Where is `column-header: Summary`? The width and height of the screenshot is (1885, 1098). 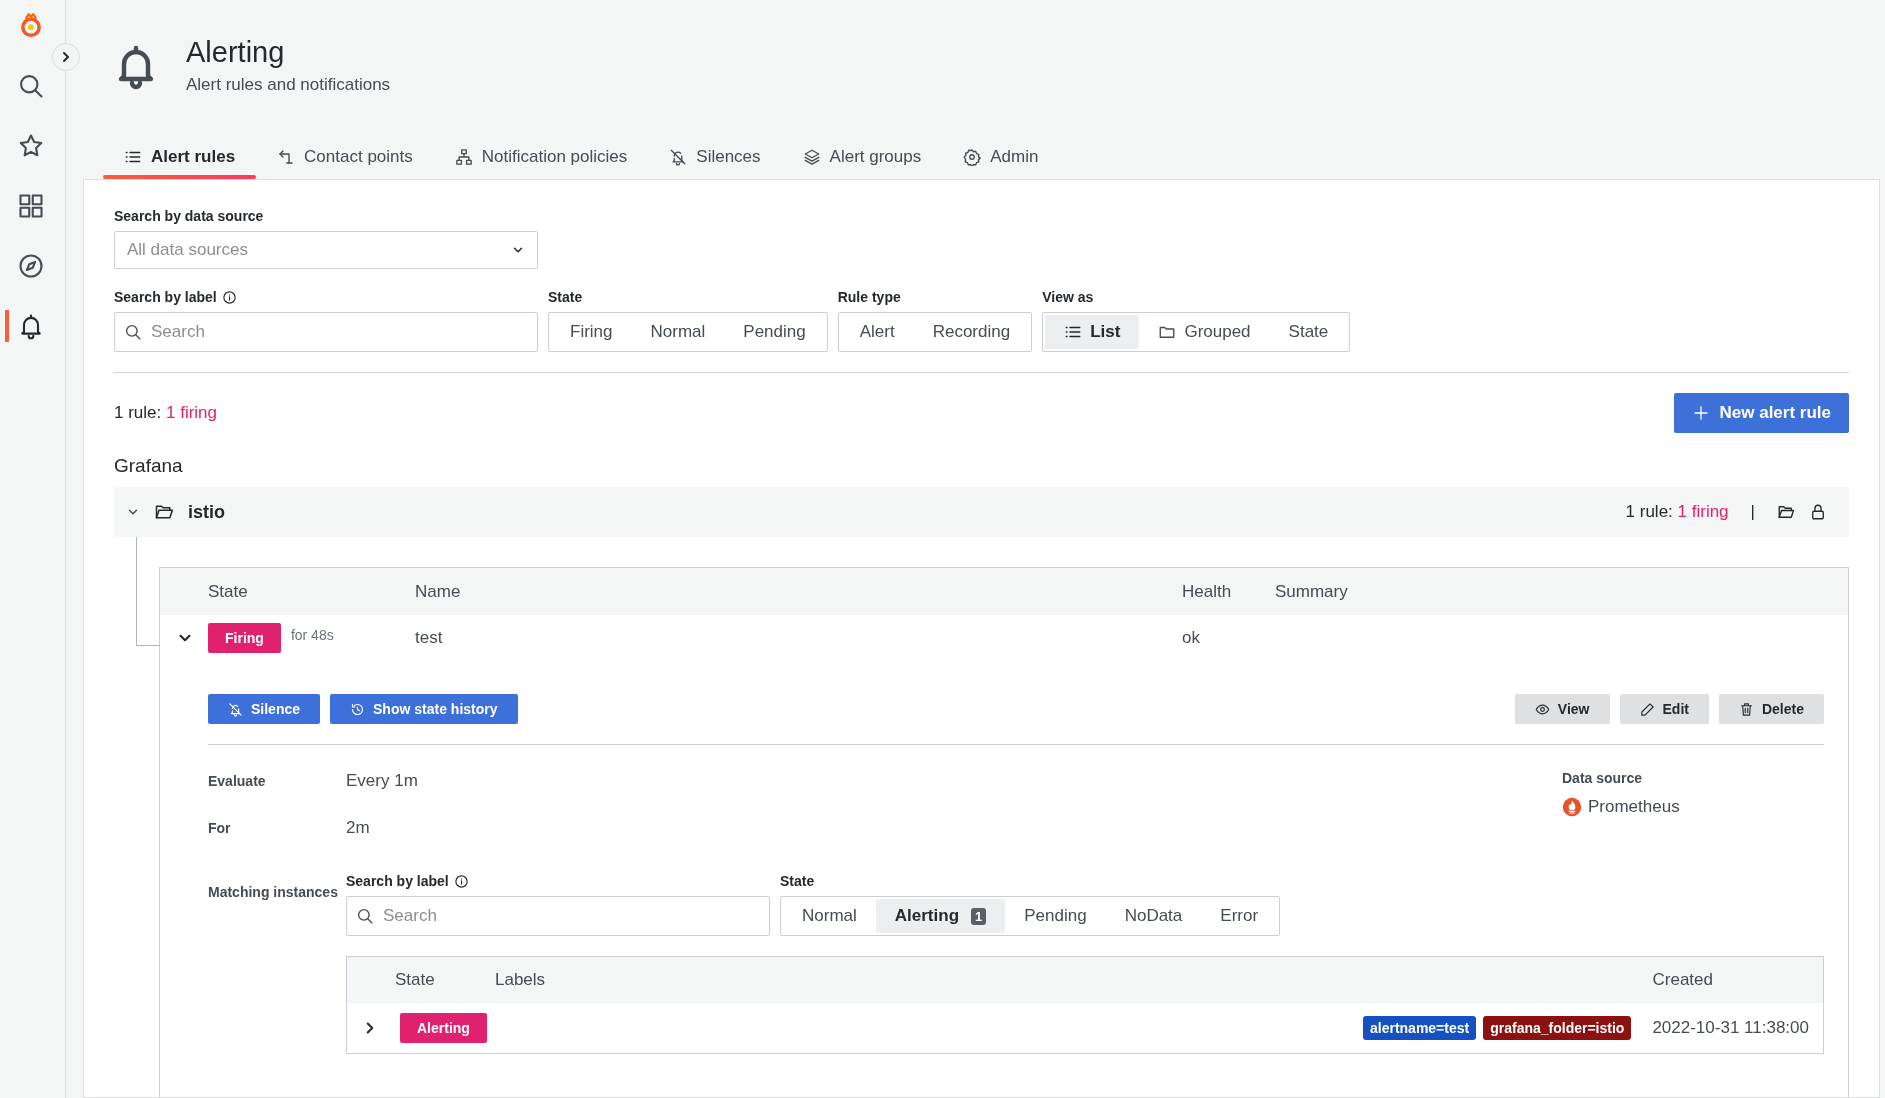 column-header: Summary is located at coordinates (1311, 591).